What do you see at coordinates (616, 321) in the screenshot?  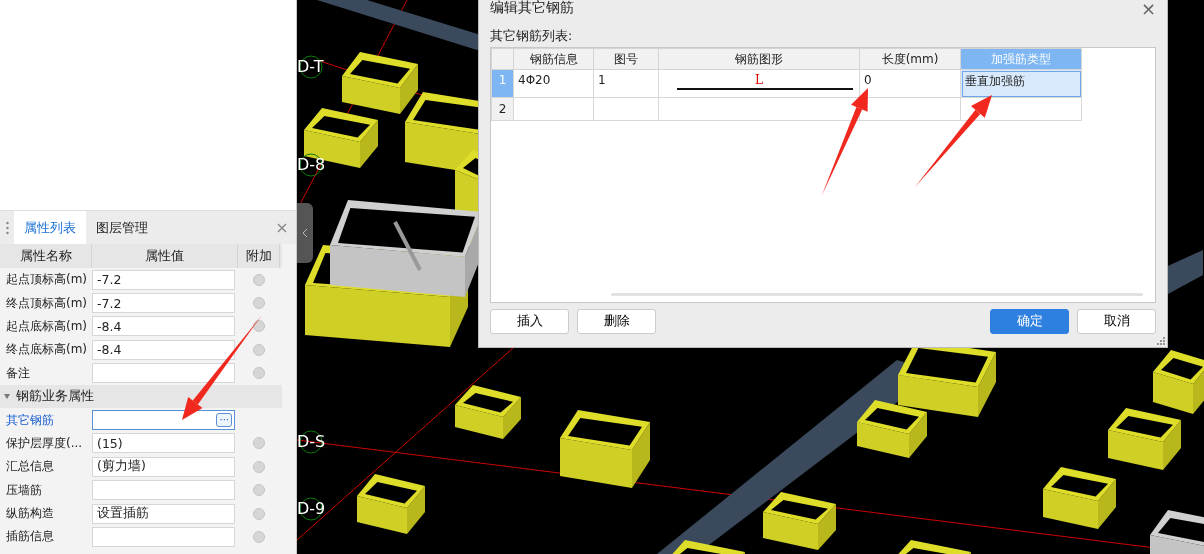 I see `dialog-button: 删除` at bounding box center [616, 321].